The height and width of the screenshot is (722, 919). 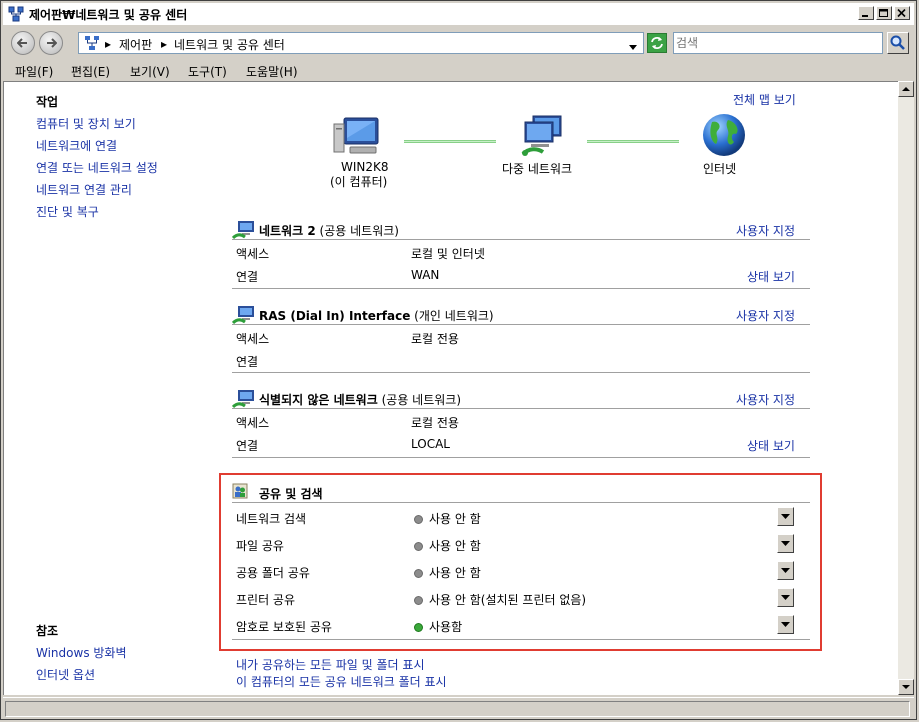 What do you see at coordinates (207, 71) in the screenshot?
I see `menu-tools: 도구(T)` at bounding box center [207, 71].